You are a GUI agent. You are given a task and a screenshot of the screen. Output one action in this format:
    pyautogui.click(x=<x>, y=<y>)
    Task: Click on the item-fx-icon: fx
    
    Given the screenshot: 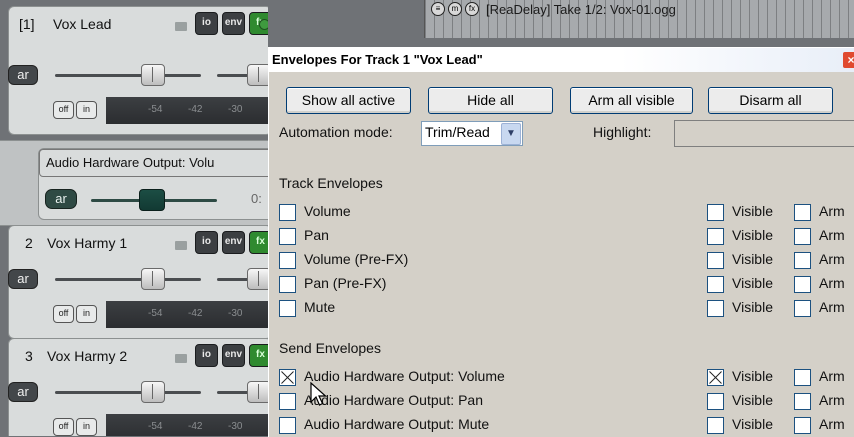 What is the action you would take?
    pyautogui.click(x=472, y=9)
    